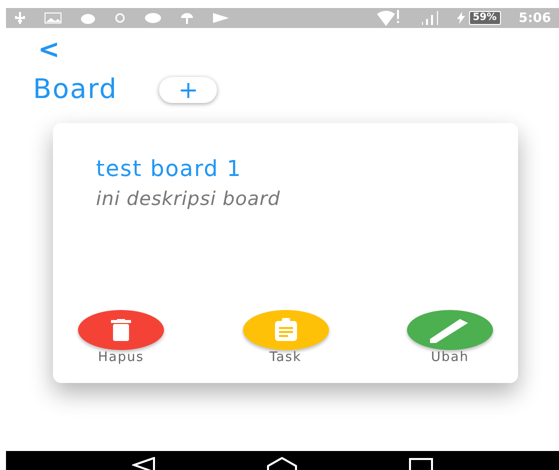  I want to click on board-title: test board 1, so click(169, 169).